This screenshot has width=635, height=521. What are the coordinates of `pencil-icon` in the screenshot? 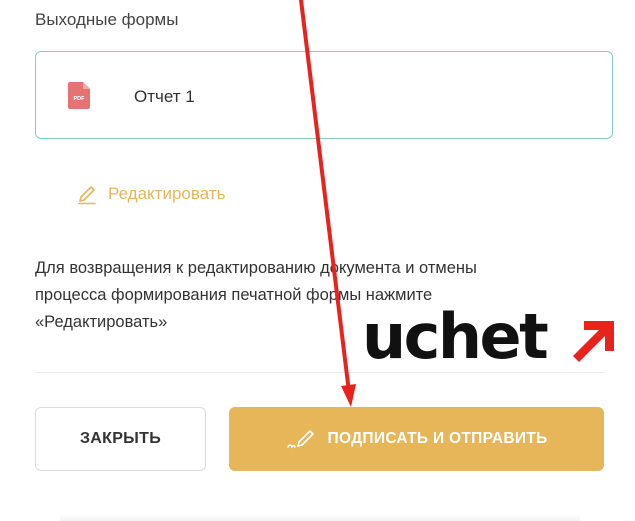 It's located at (87, 195).